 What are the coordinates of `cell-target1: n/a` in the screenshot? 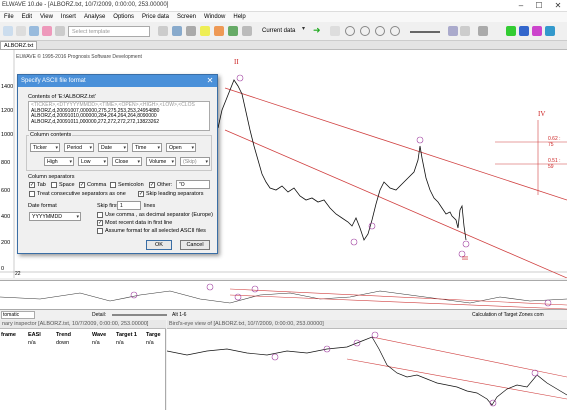 It's located at (120, 343).